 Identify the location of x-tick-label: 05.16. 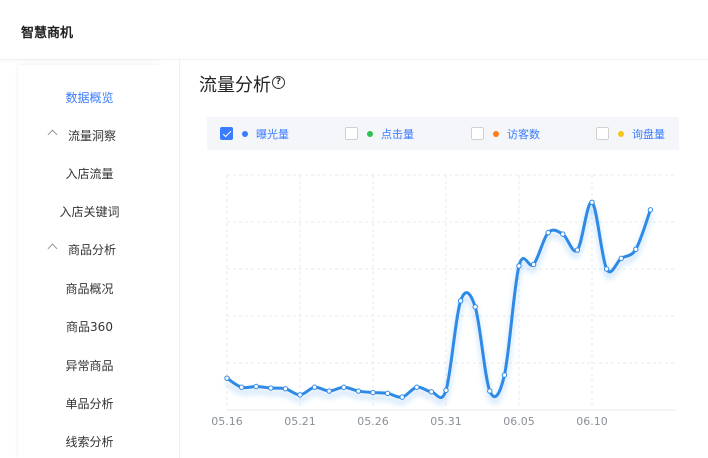
(227, 421).